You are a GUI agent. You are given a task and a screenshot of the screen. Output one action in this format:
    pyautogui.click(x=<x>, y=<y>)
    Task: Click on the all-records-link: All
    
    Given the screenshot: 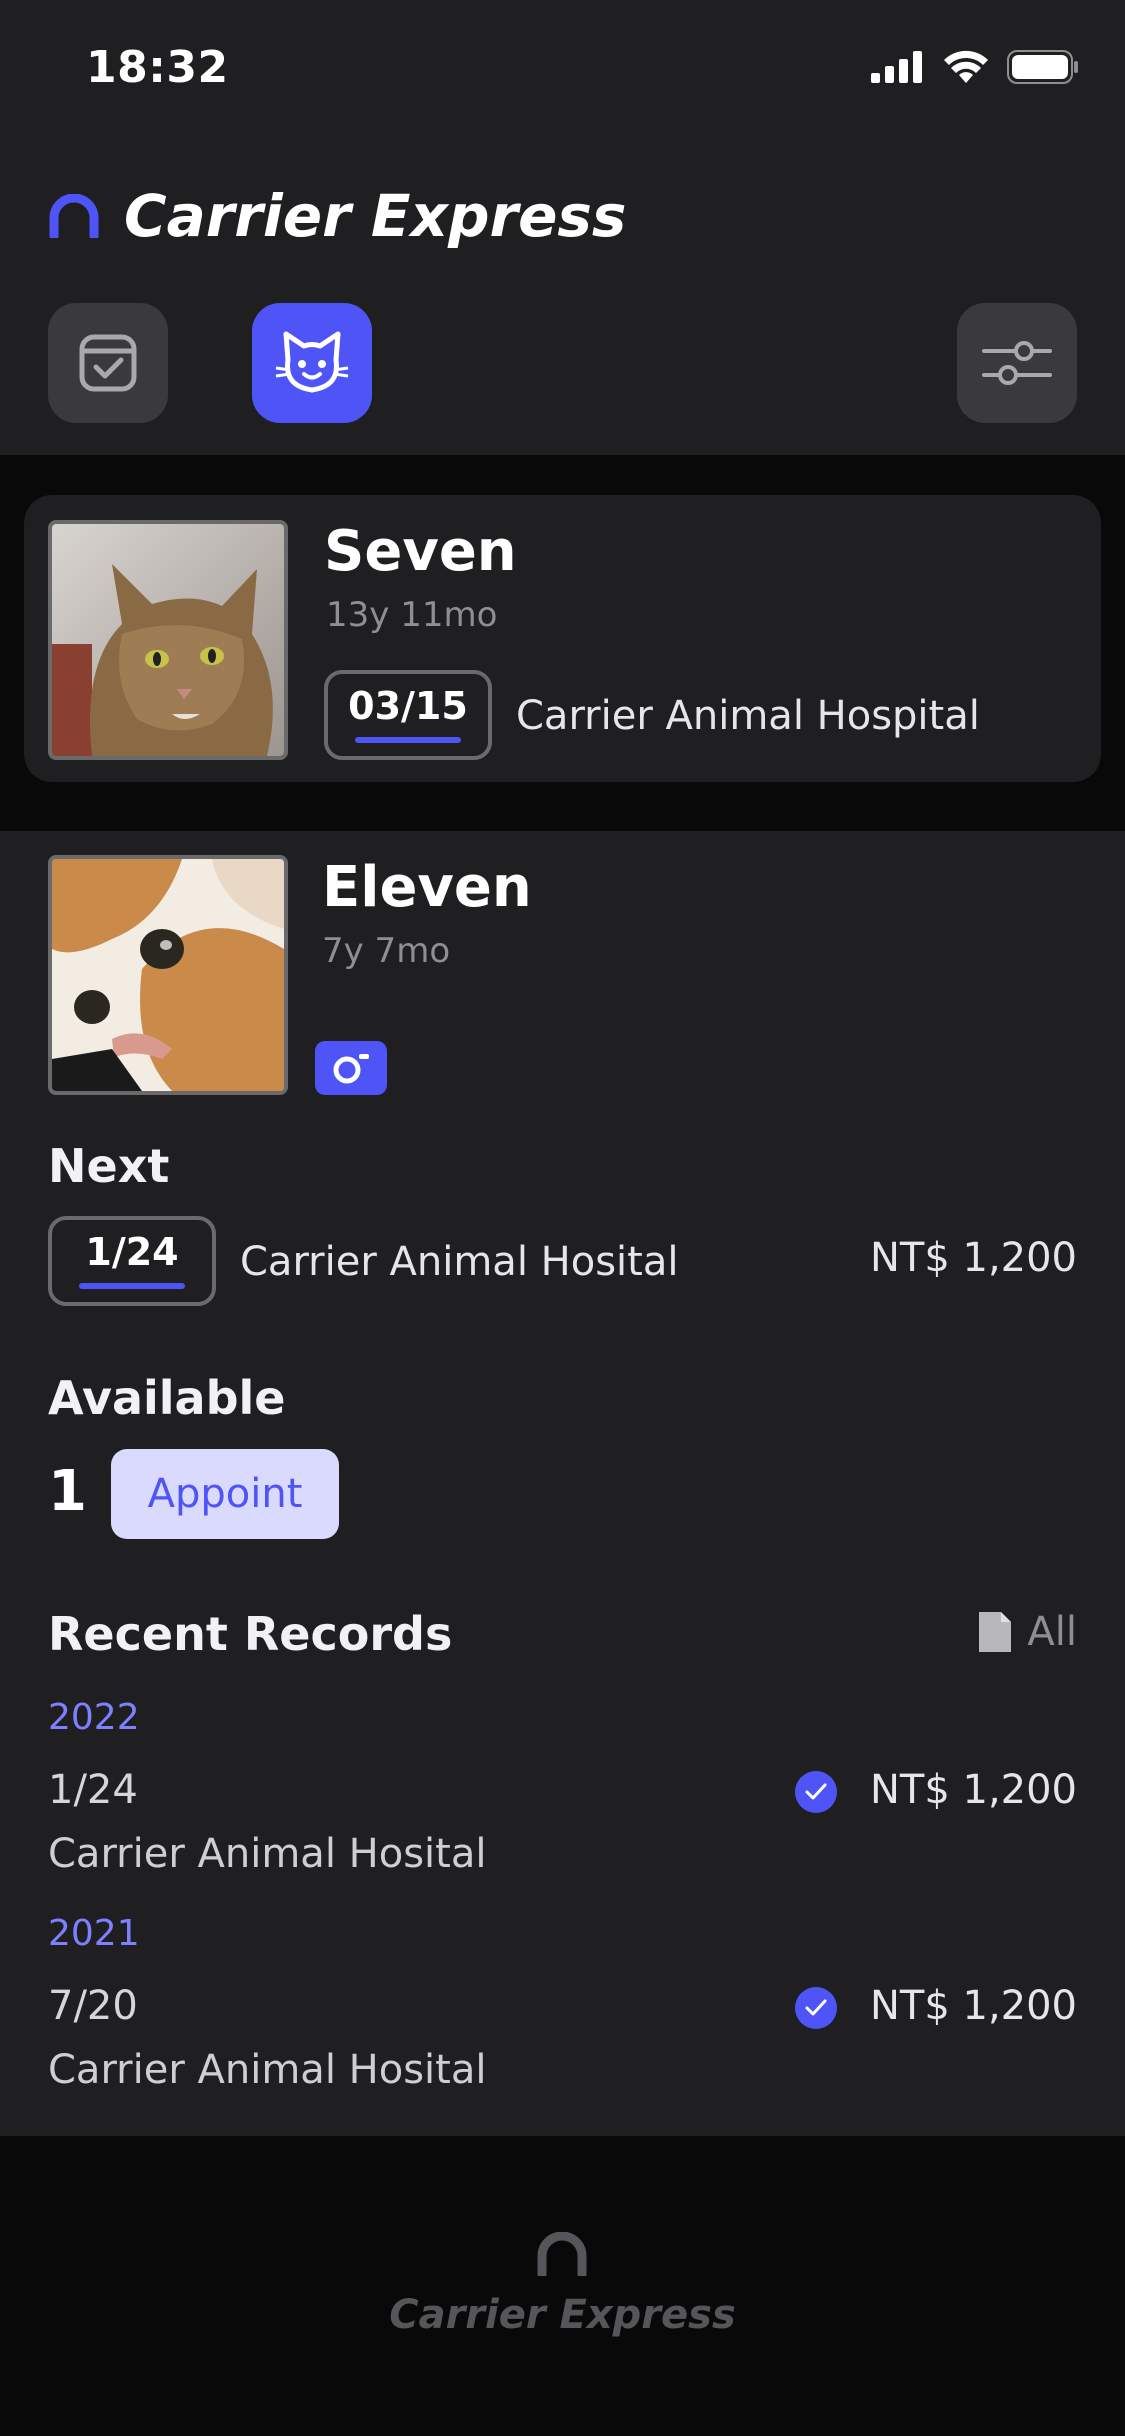 What is the action you would take?
    pyautogui.click(x=1027, y=1632)
    